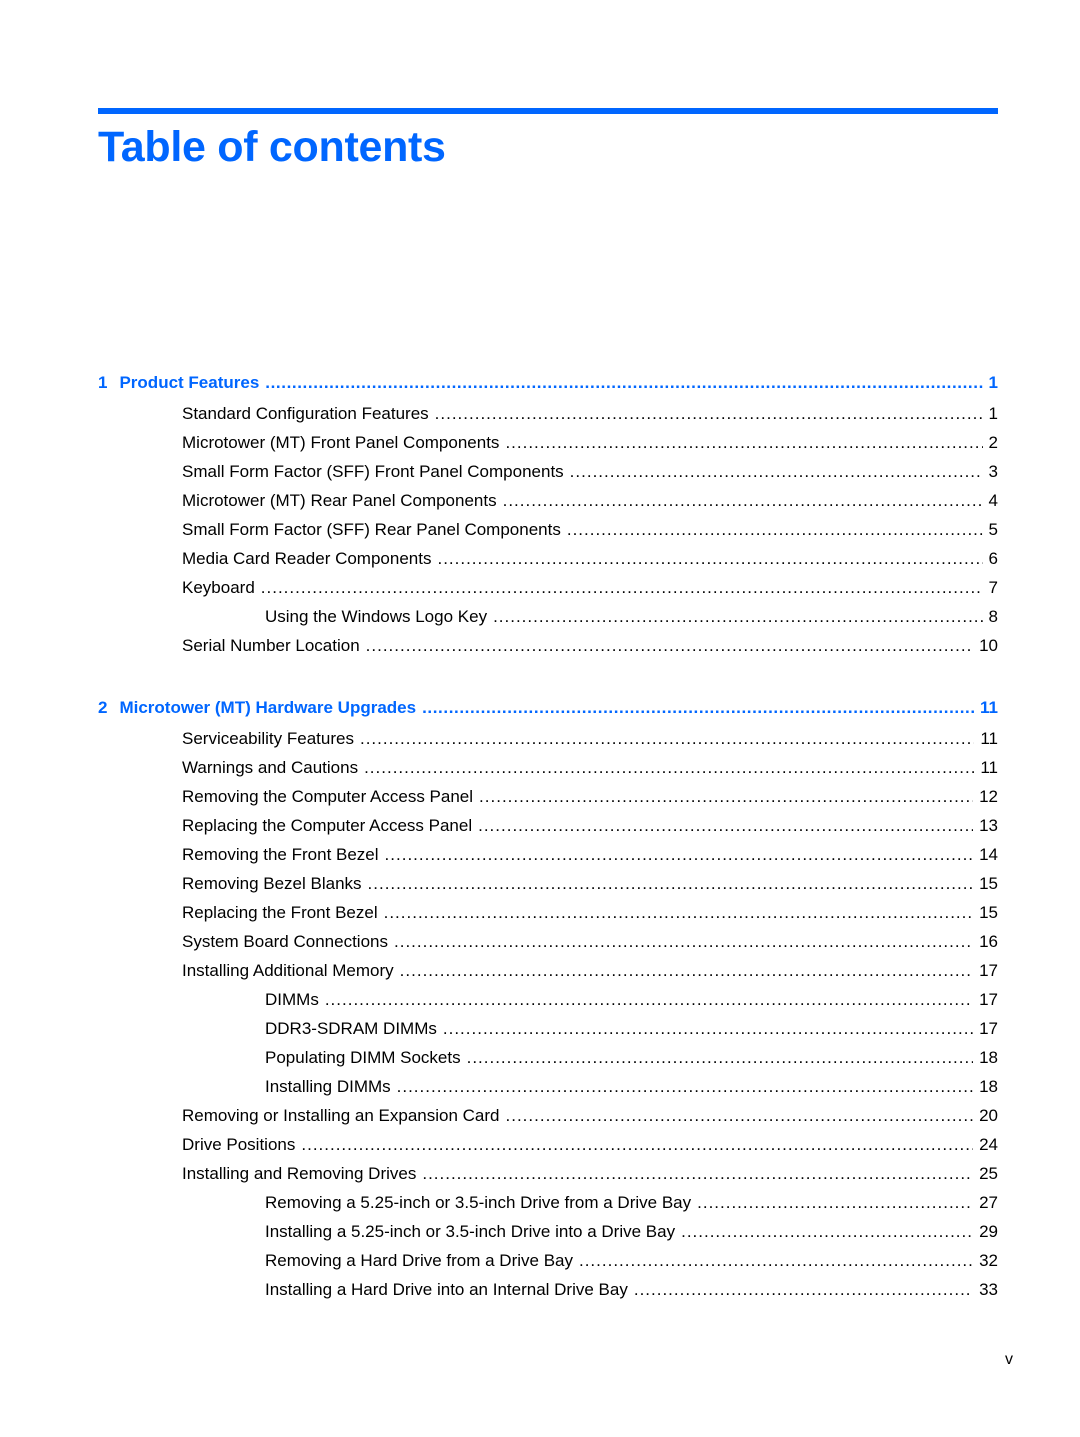 The height and width of the screenshot is (1437, 1080). I want to click on entry-title: Removing the Front Bezel, so click(280, 854).